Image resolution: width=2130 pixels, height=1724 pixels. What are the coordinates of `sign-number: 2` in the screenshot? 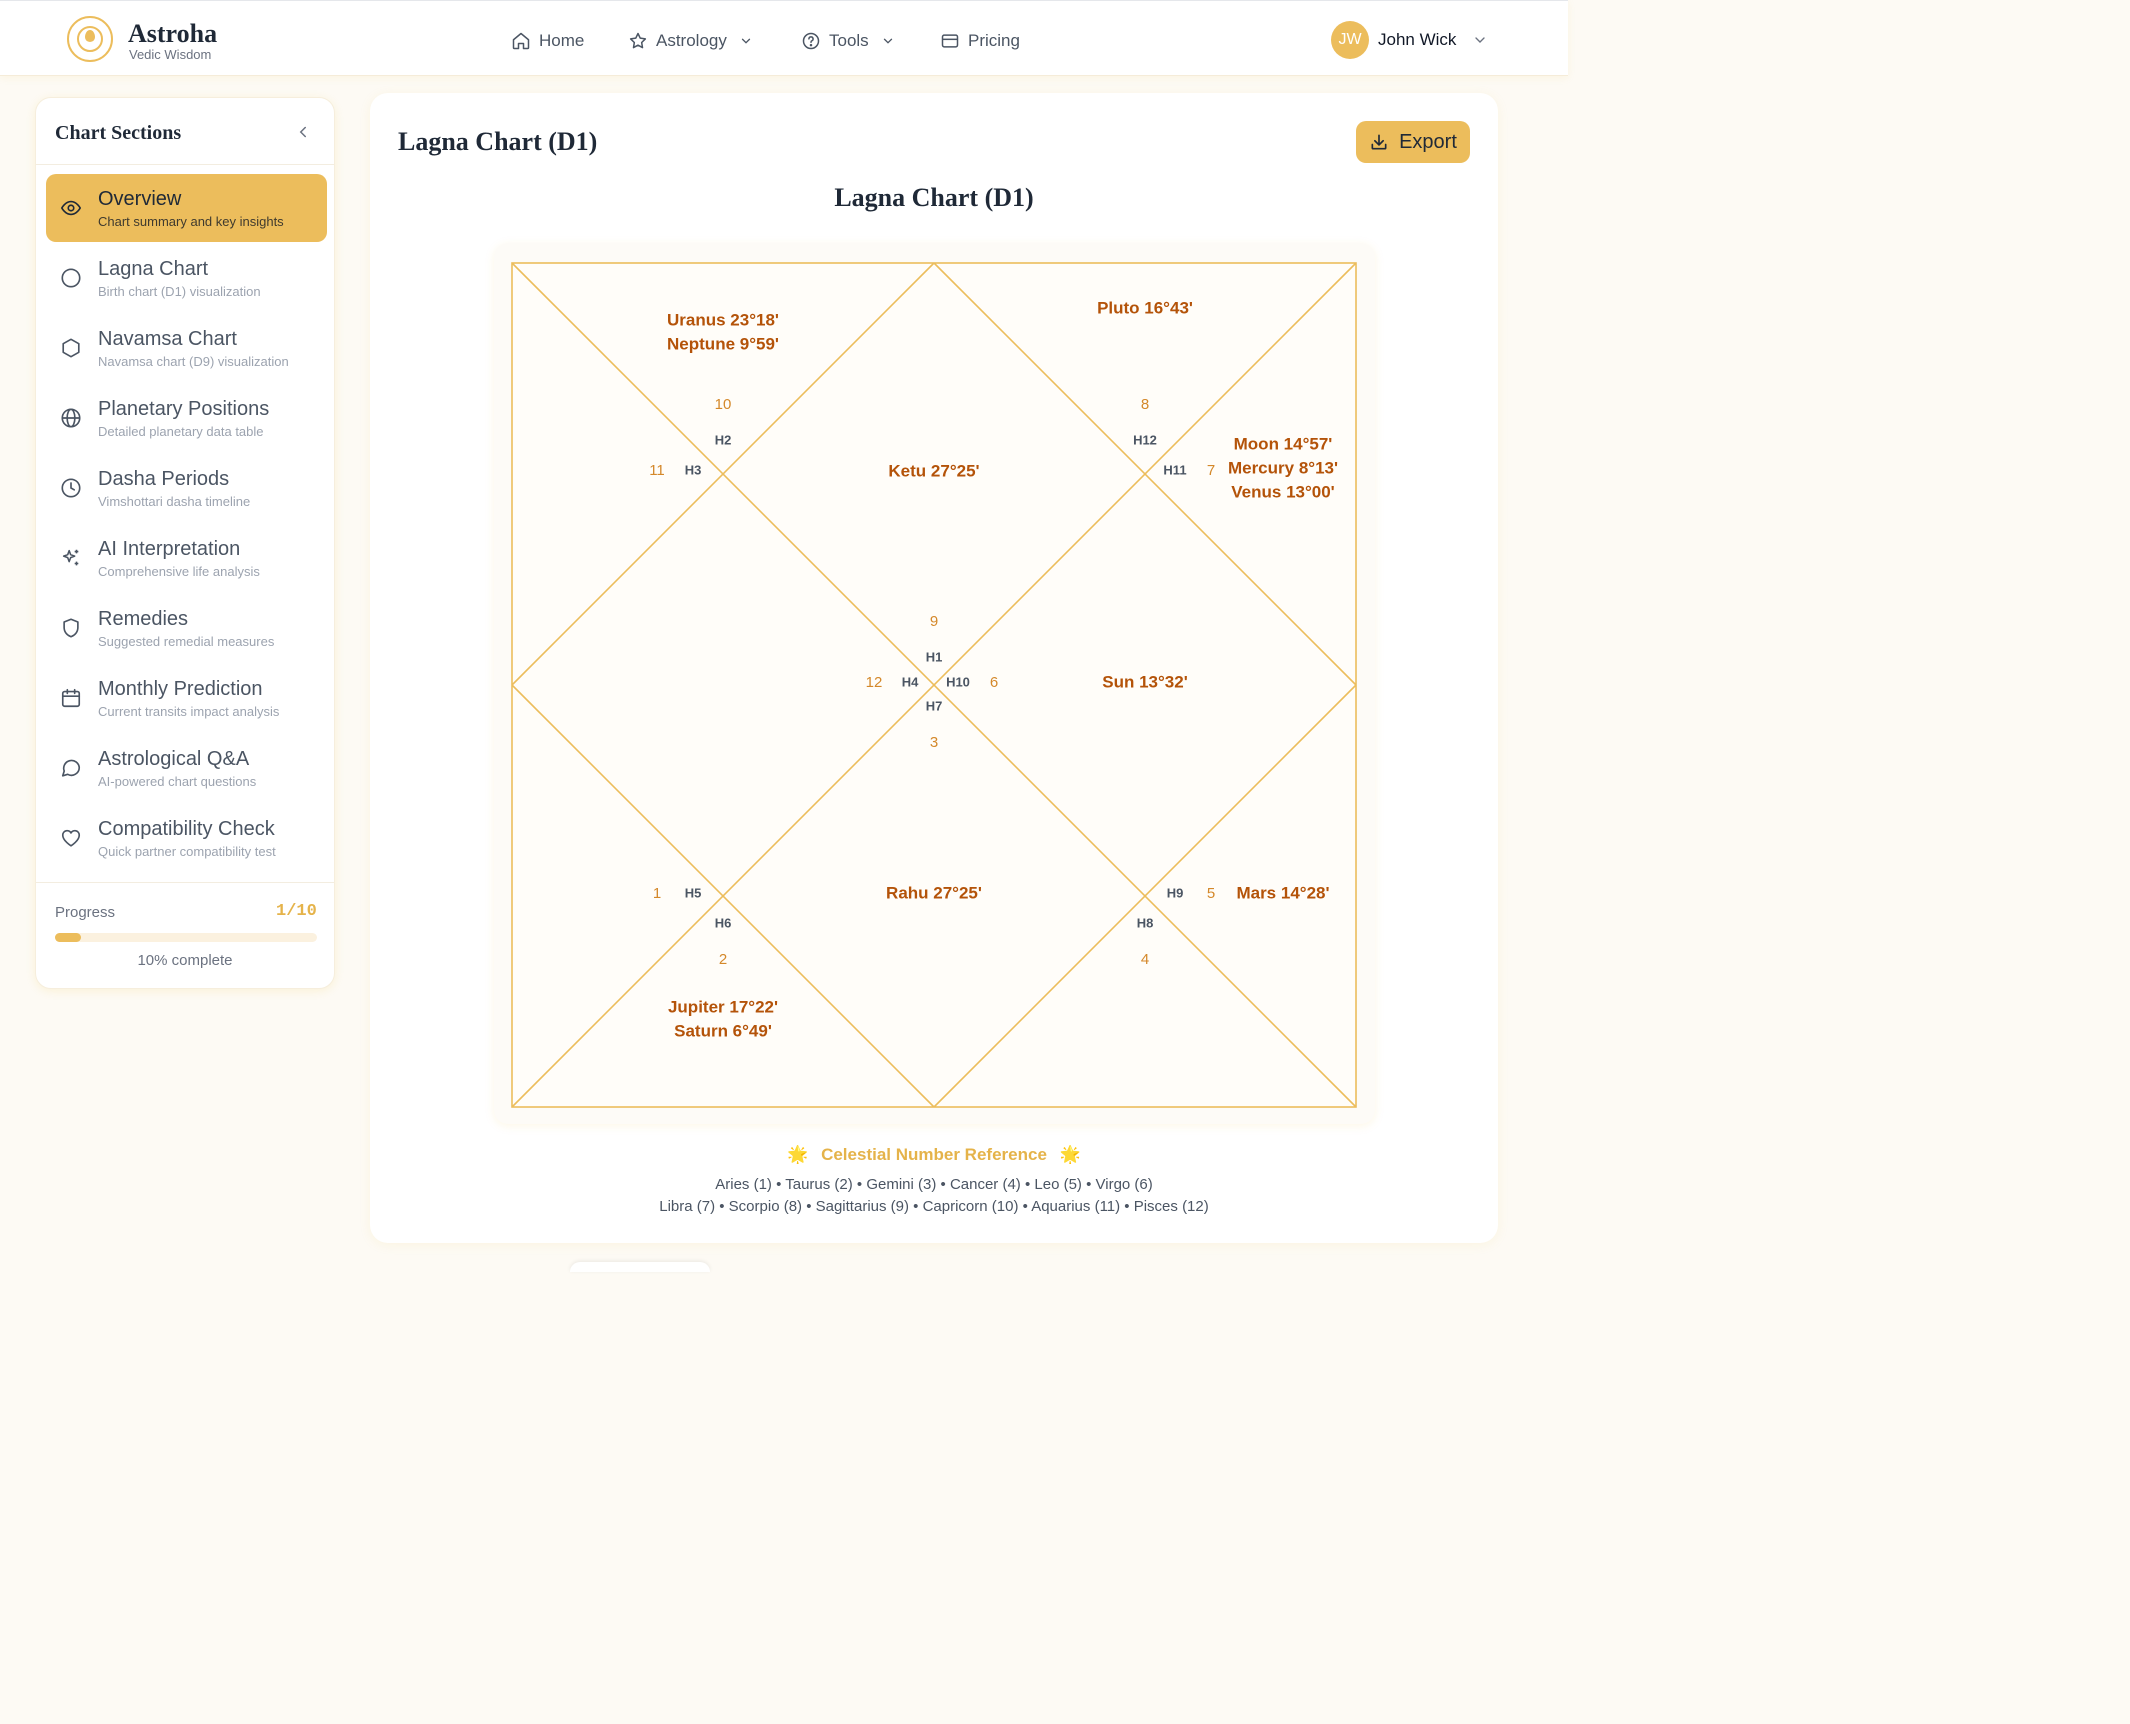 It's located at (723, 959).